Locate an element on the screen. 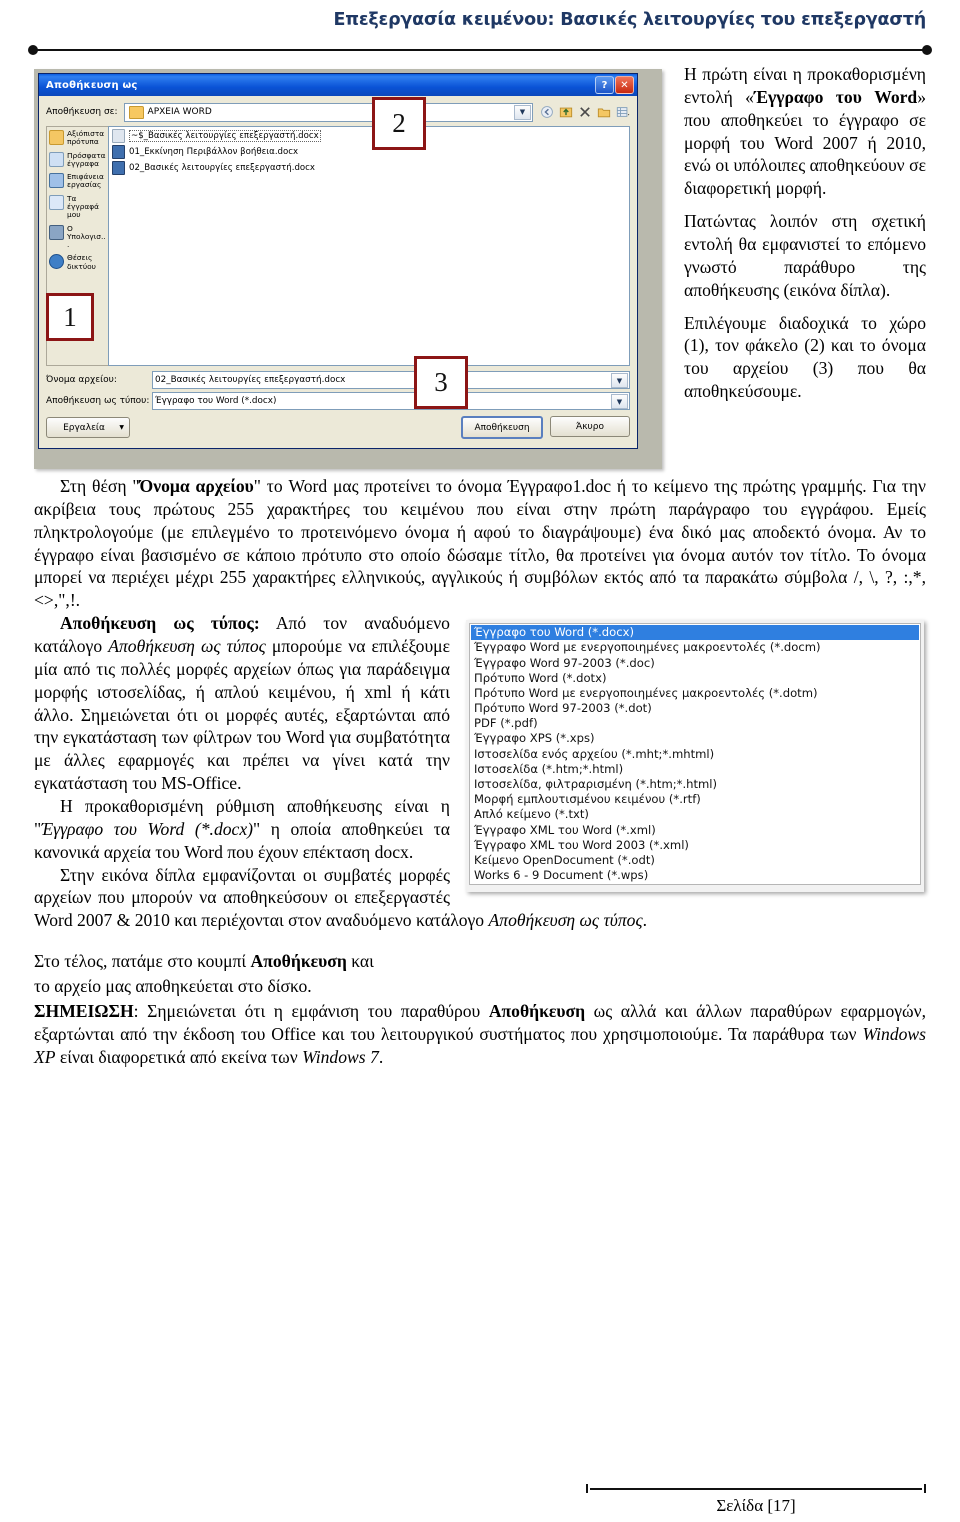 Image resolution: width=960 pixels, height=1522 pixels. new-folder-icon is located at coordinates (604, 112).